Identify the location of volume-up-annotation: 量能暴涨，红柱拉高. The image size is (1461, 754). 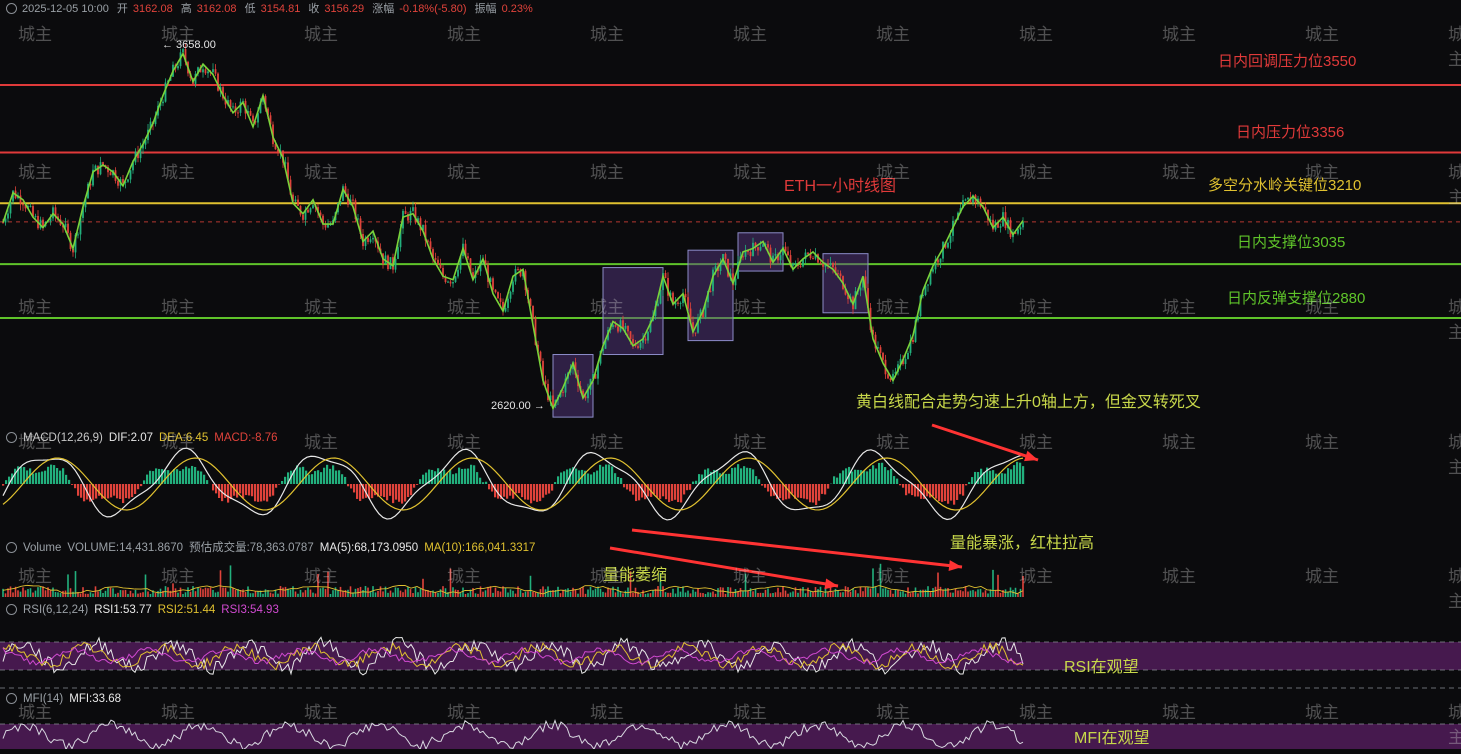
(1022, 541).